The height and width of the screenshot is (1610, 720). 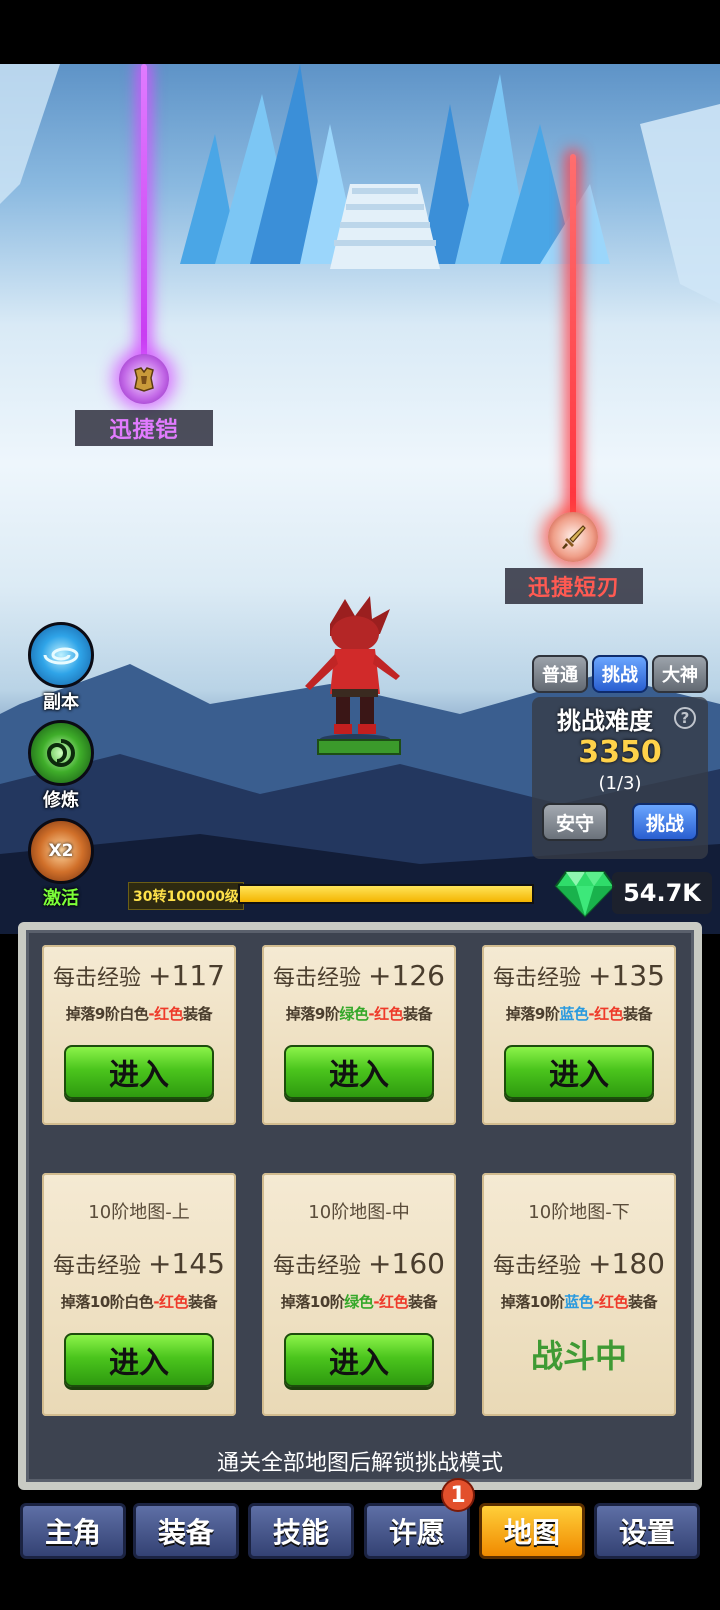 What do you see at coordinates (186, 896) in the screenshot?
I see `level-badge: 30转100000级` at bounding box center [186, 896].